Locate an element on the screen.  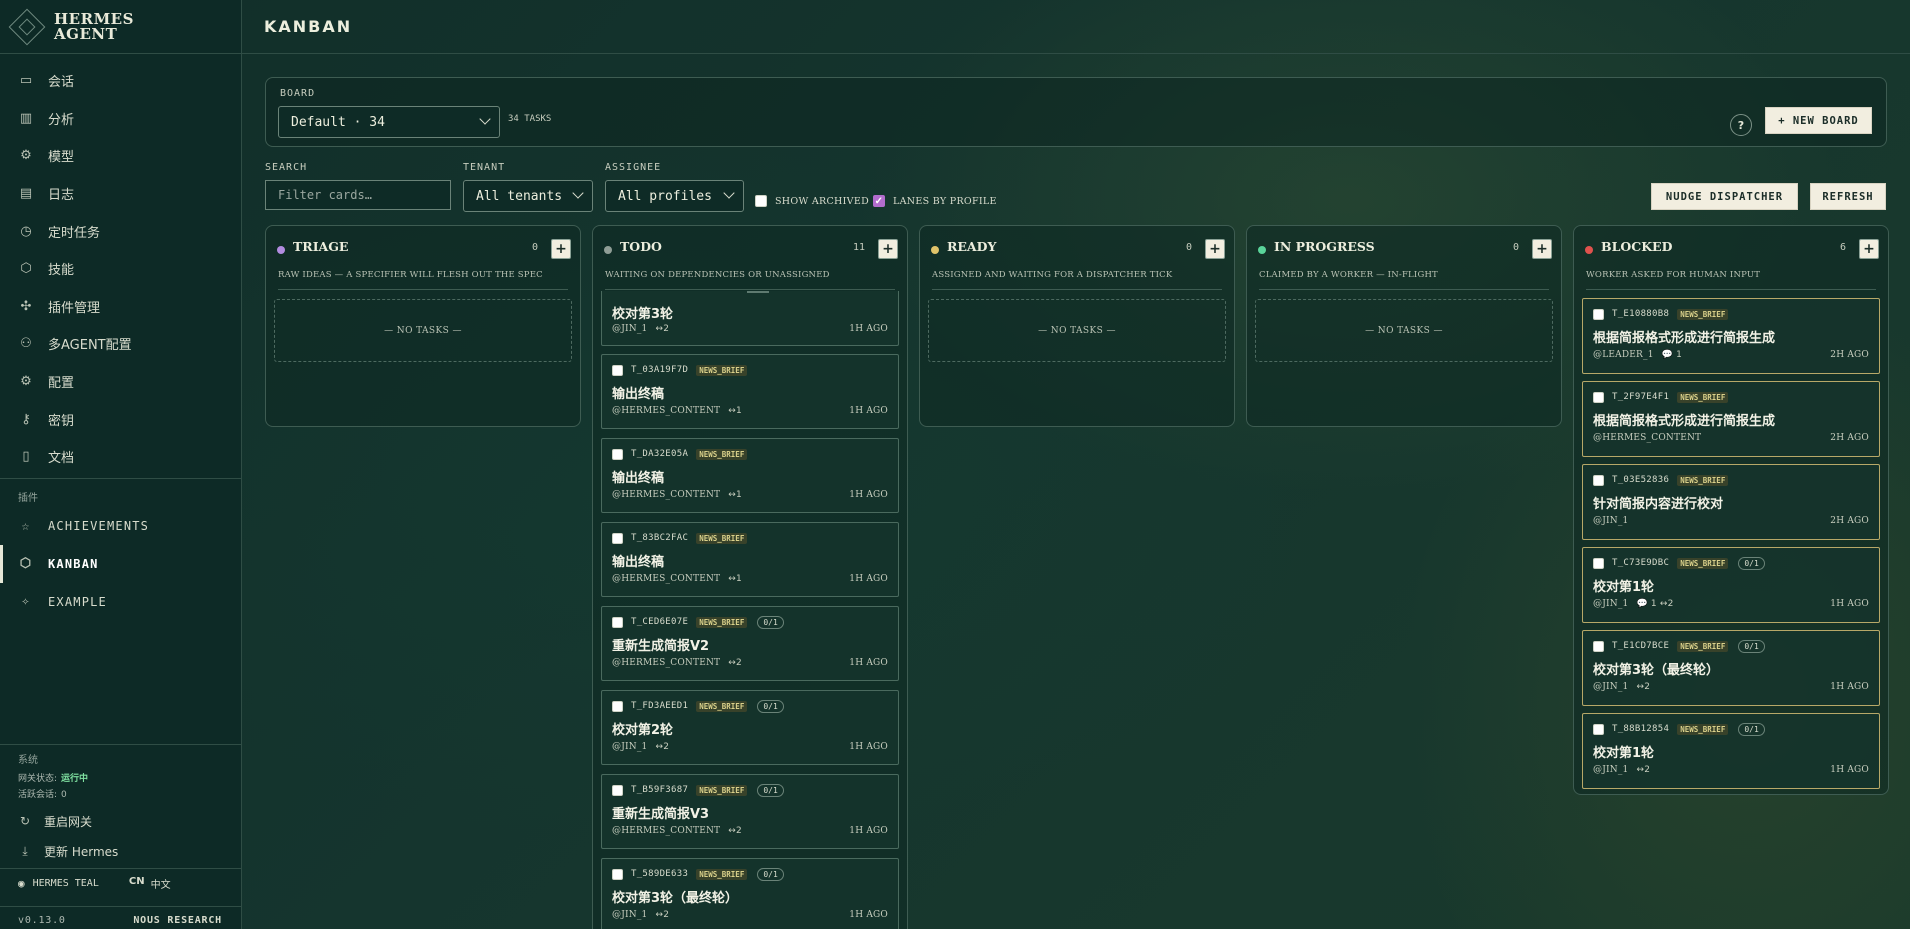
show-archived-checkbox is located at coordinates (761, 201).